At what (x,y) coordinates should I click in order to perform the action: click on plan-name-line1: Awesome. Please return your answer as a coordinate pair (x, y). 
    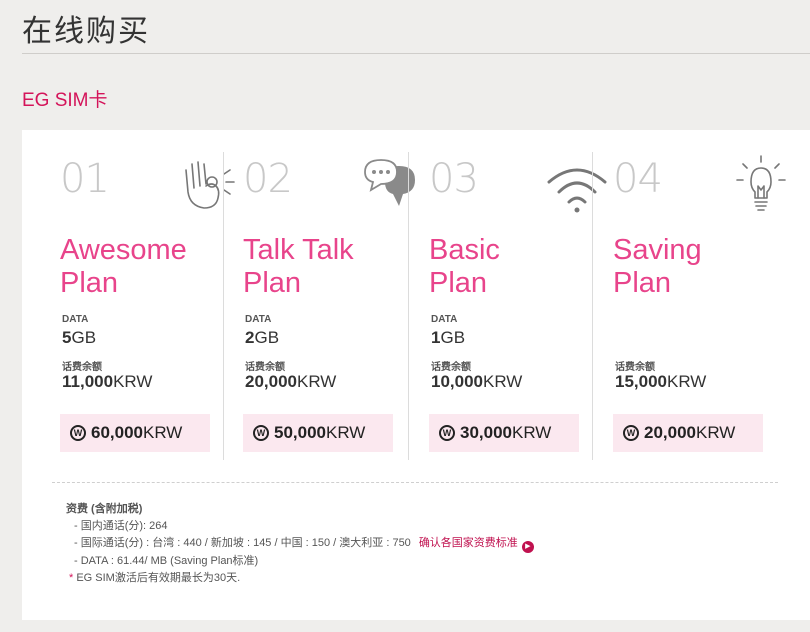
    Looking at the image, I should click on (123, 250).